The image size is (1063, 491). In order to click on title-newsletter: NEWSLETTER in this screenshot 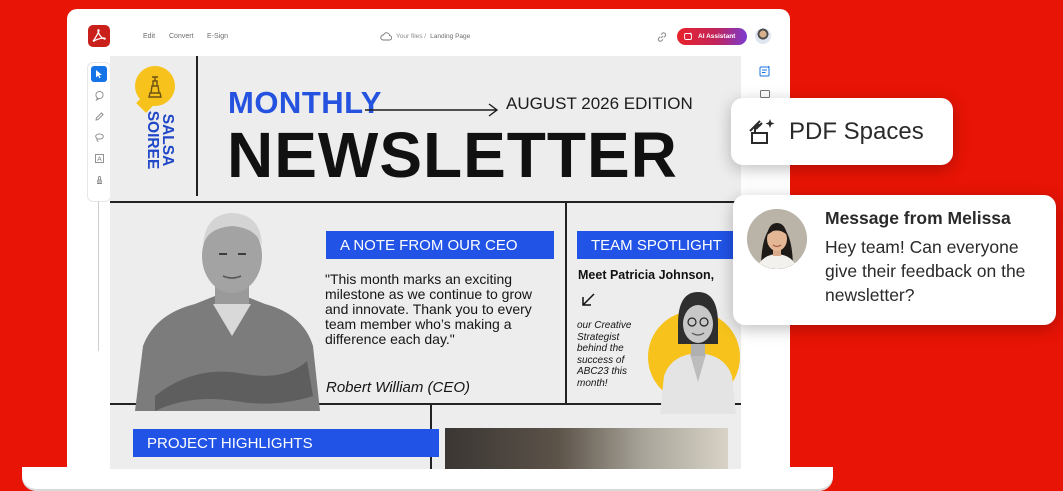, I will do `click(452, 155)`.